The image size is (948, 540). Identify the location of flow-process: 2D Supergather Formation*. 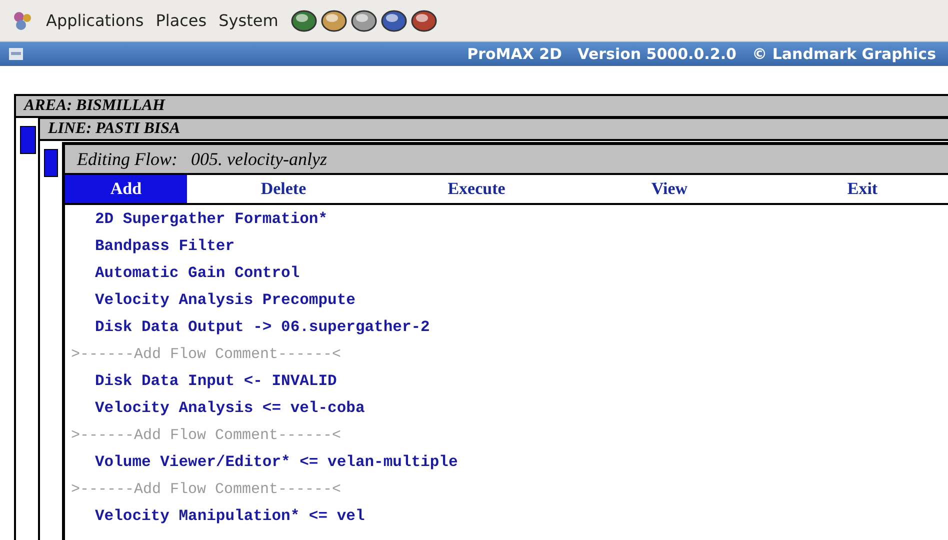
(521, 219).